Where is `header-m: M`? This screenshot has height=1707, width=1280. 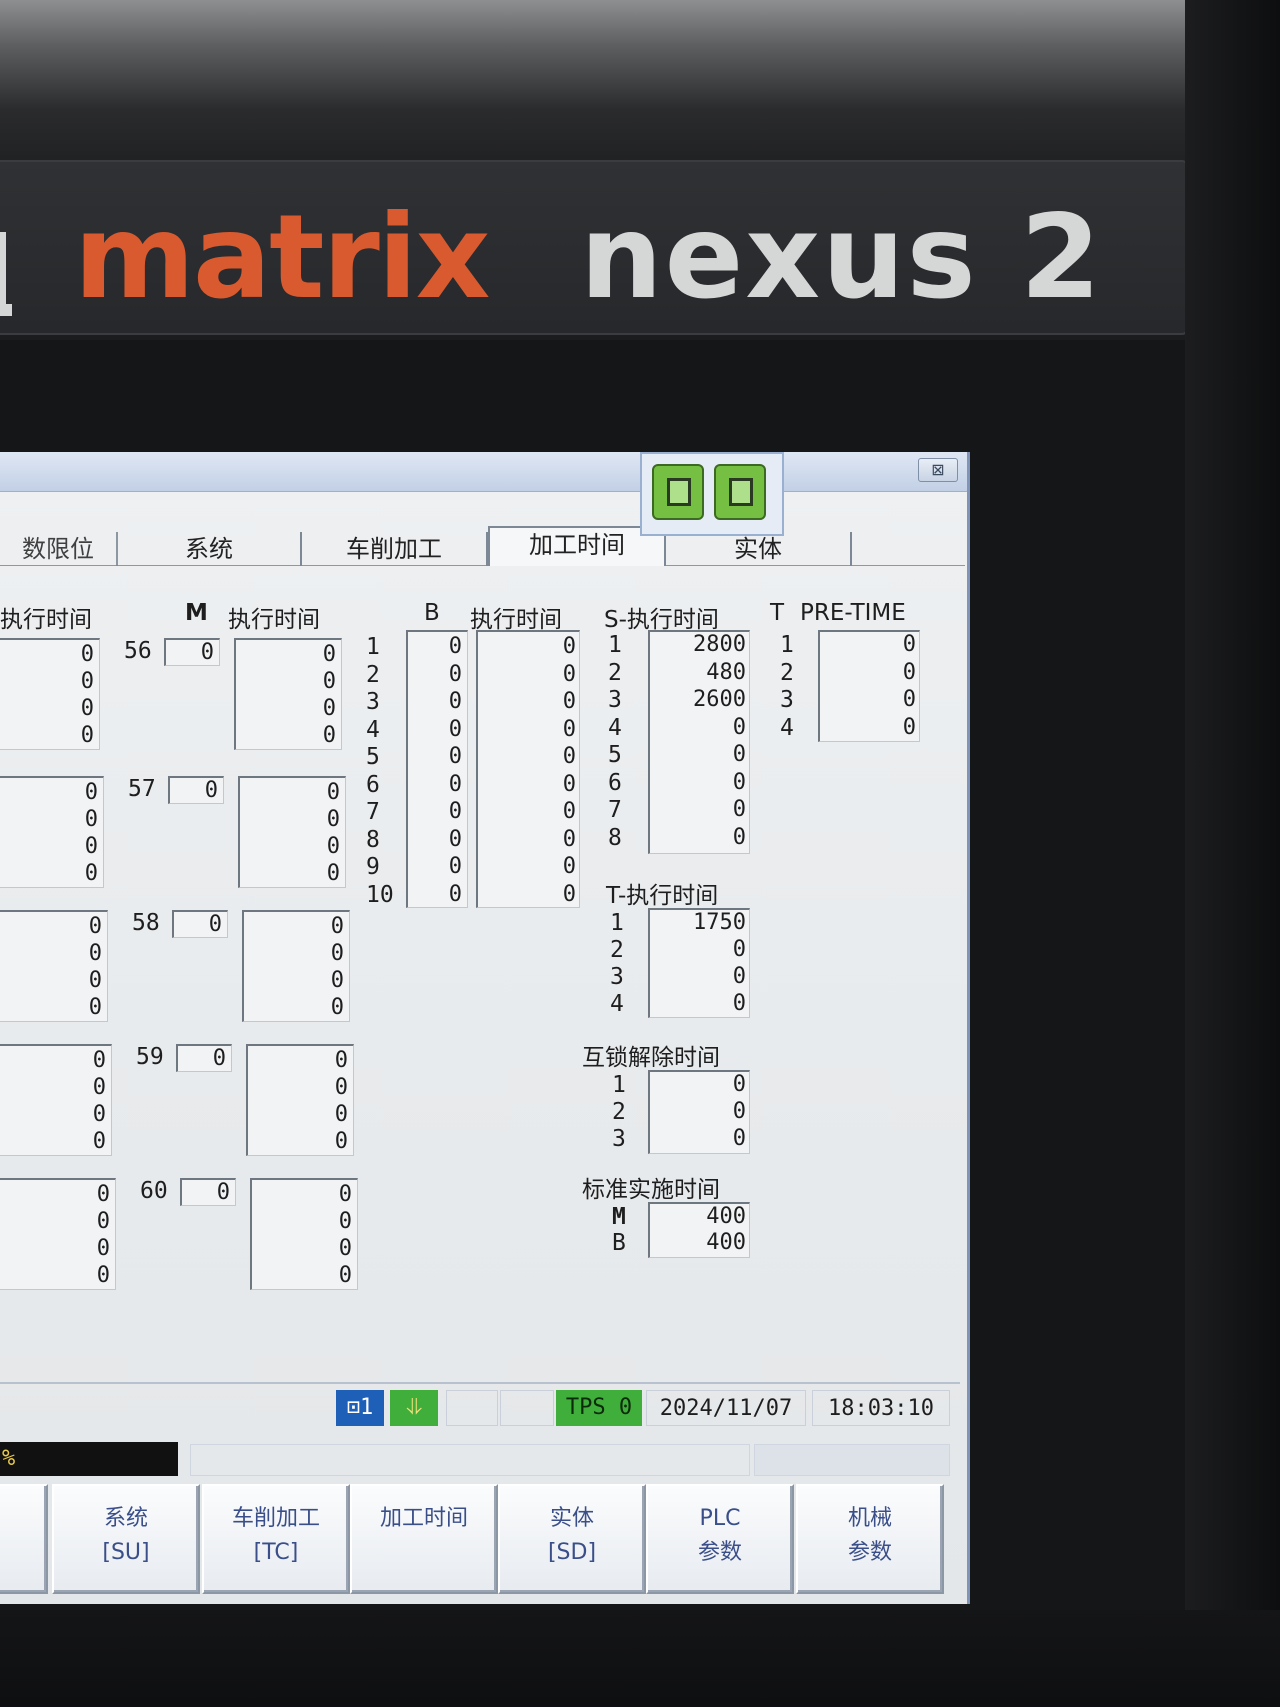 header-m: M is located at coordinates (196, 613).